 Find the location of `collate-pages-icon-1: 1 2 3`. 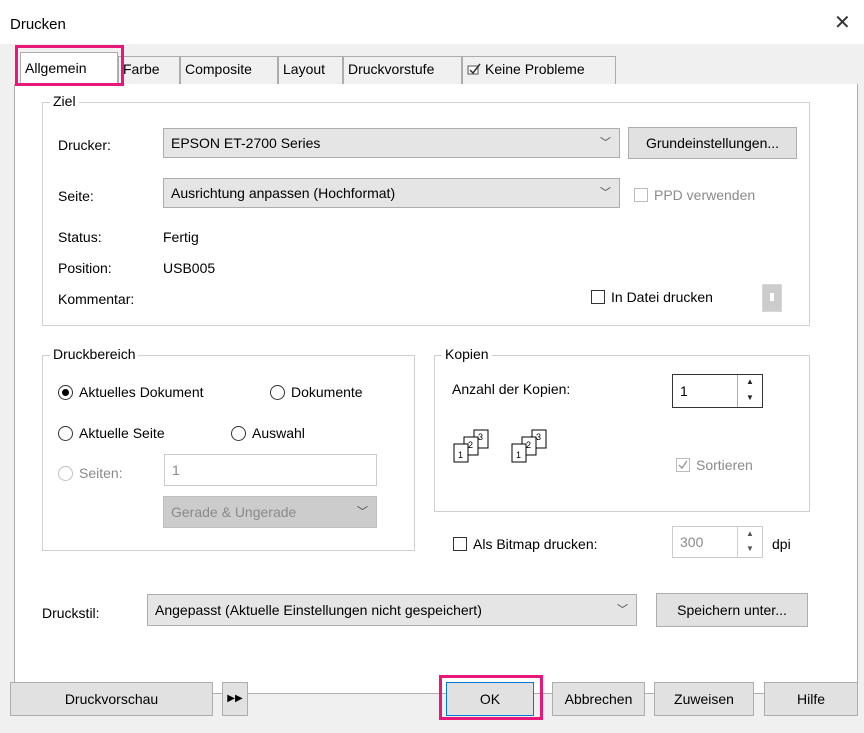

collate-pages-icon-1: 1 2 3 is located at coordinates (478, 446).